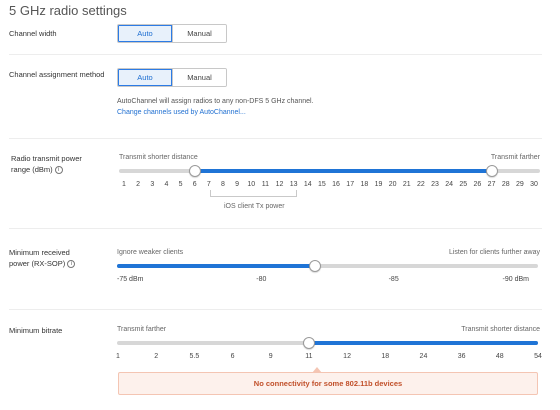  I want to click on tick-label: 54, so click(538, 356).